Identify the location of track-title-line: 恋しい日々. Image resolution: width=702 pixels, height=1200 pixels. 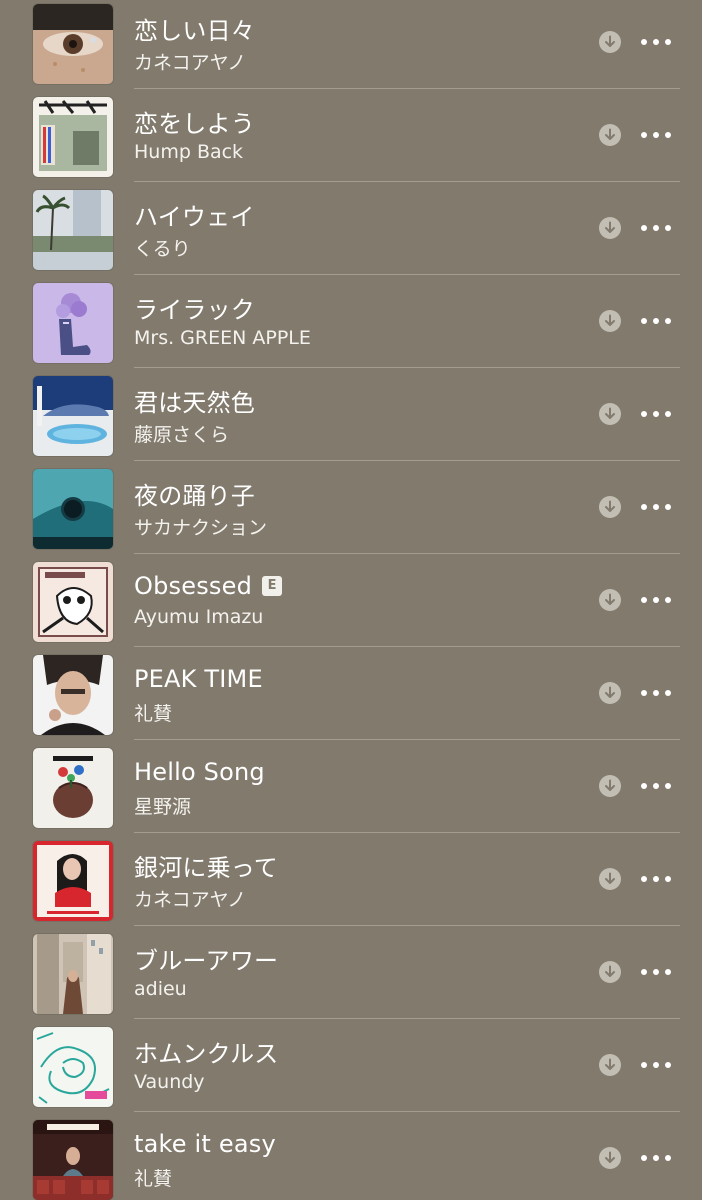
(194, 28).